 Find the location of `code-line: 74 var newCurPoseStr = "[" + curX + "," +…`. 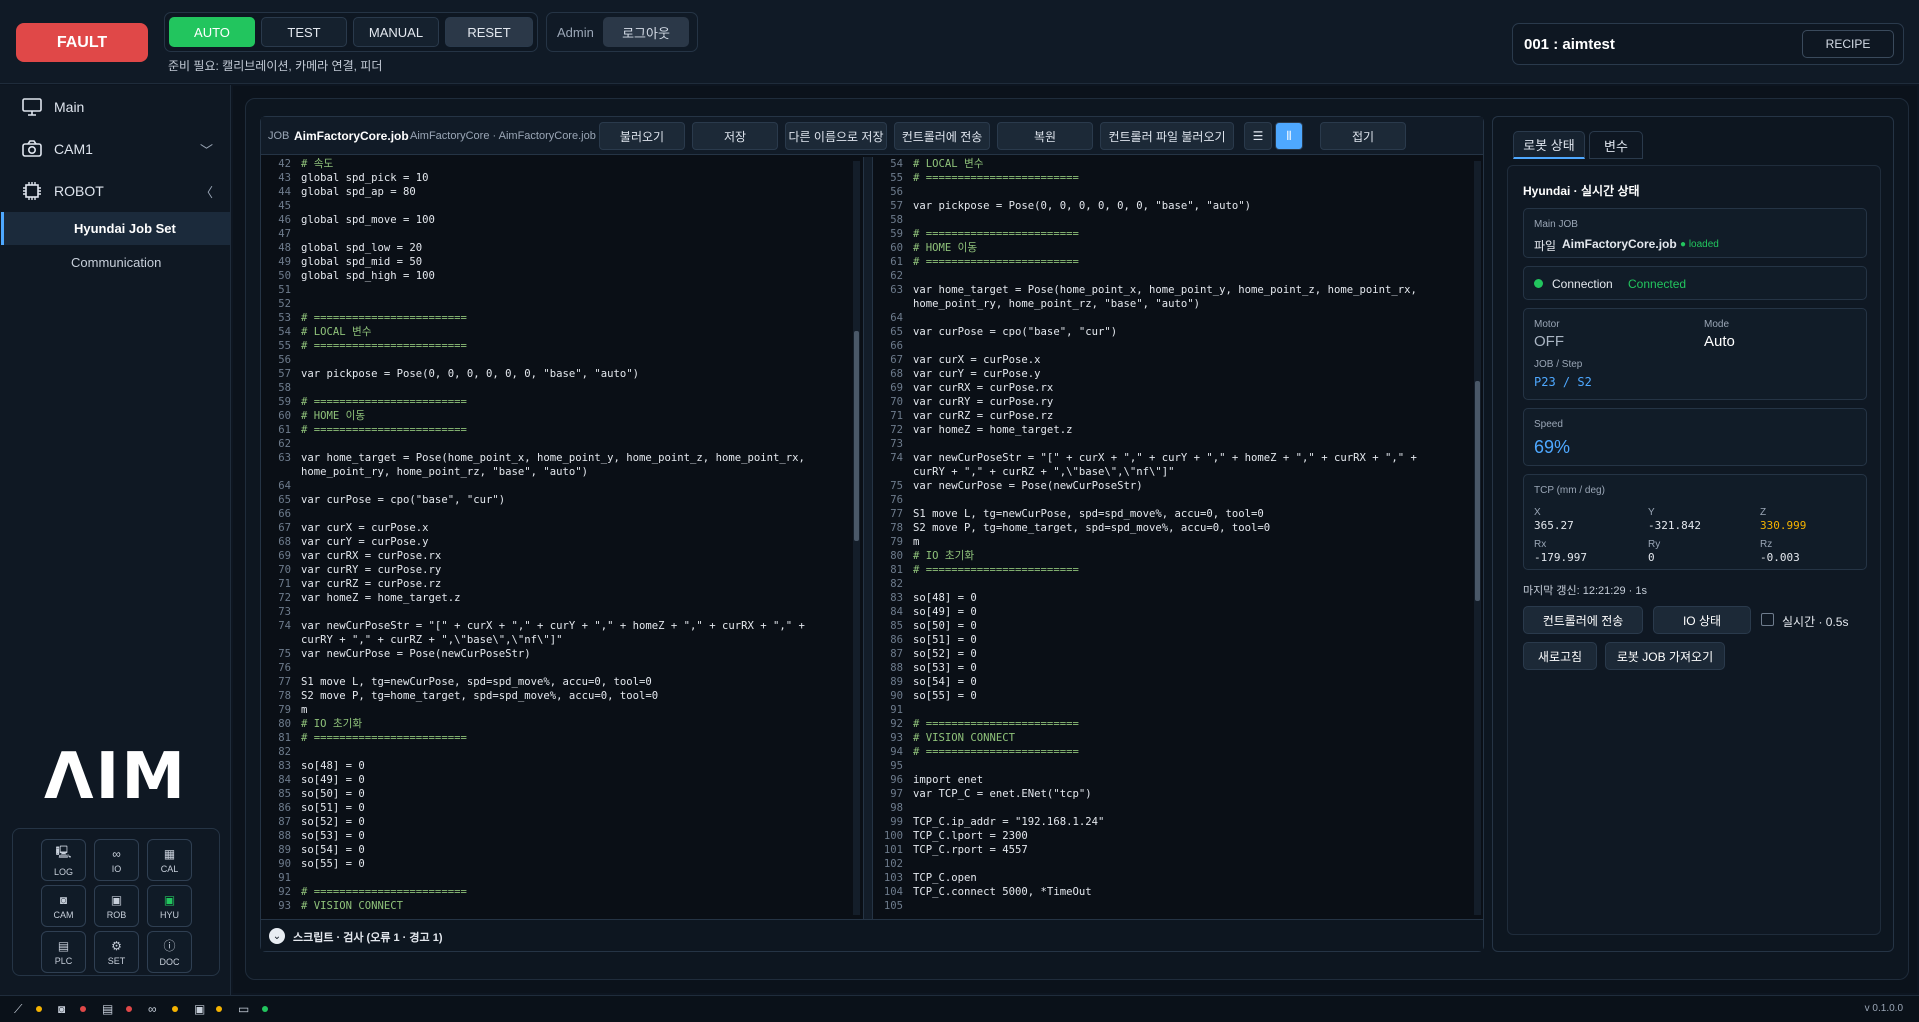

code-line: 74 var newCurPoseStr = "[" + curX + "," +… is located at coordinates (1173, 465).